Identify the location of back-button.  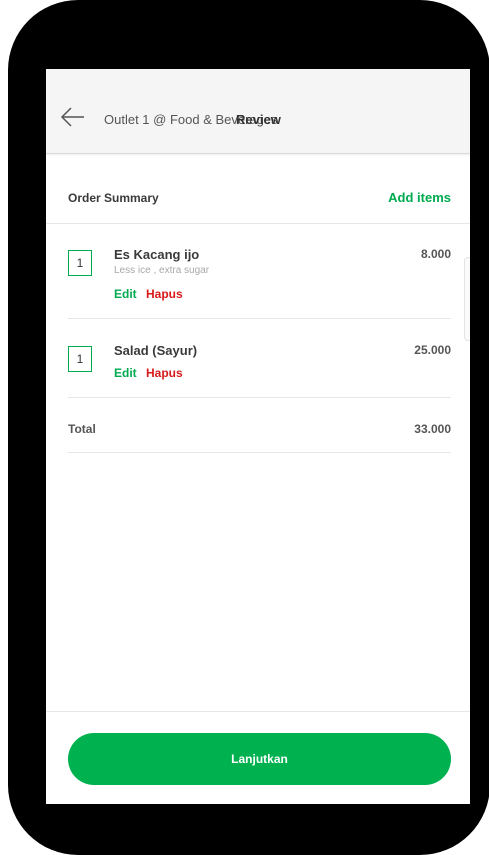
(73, 117).